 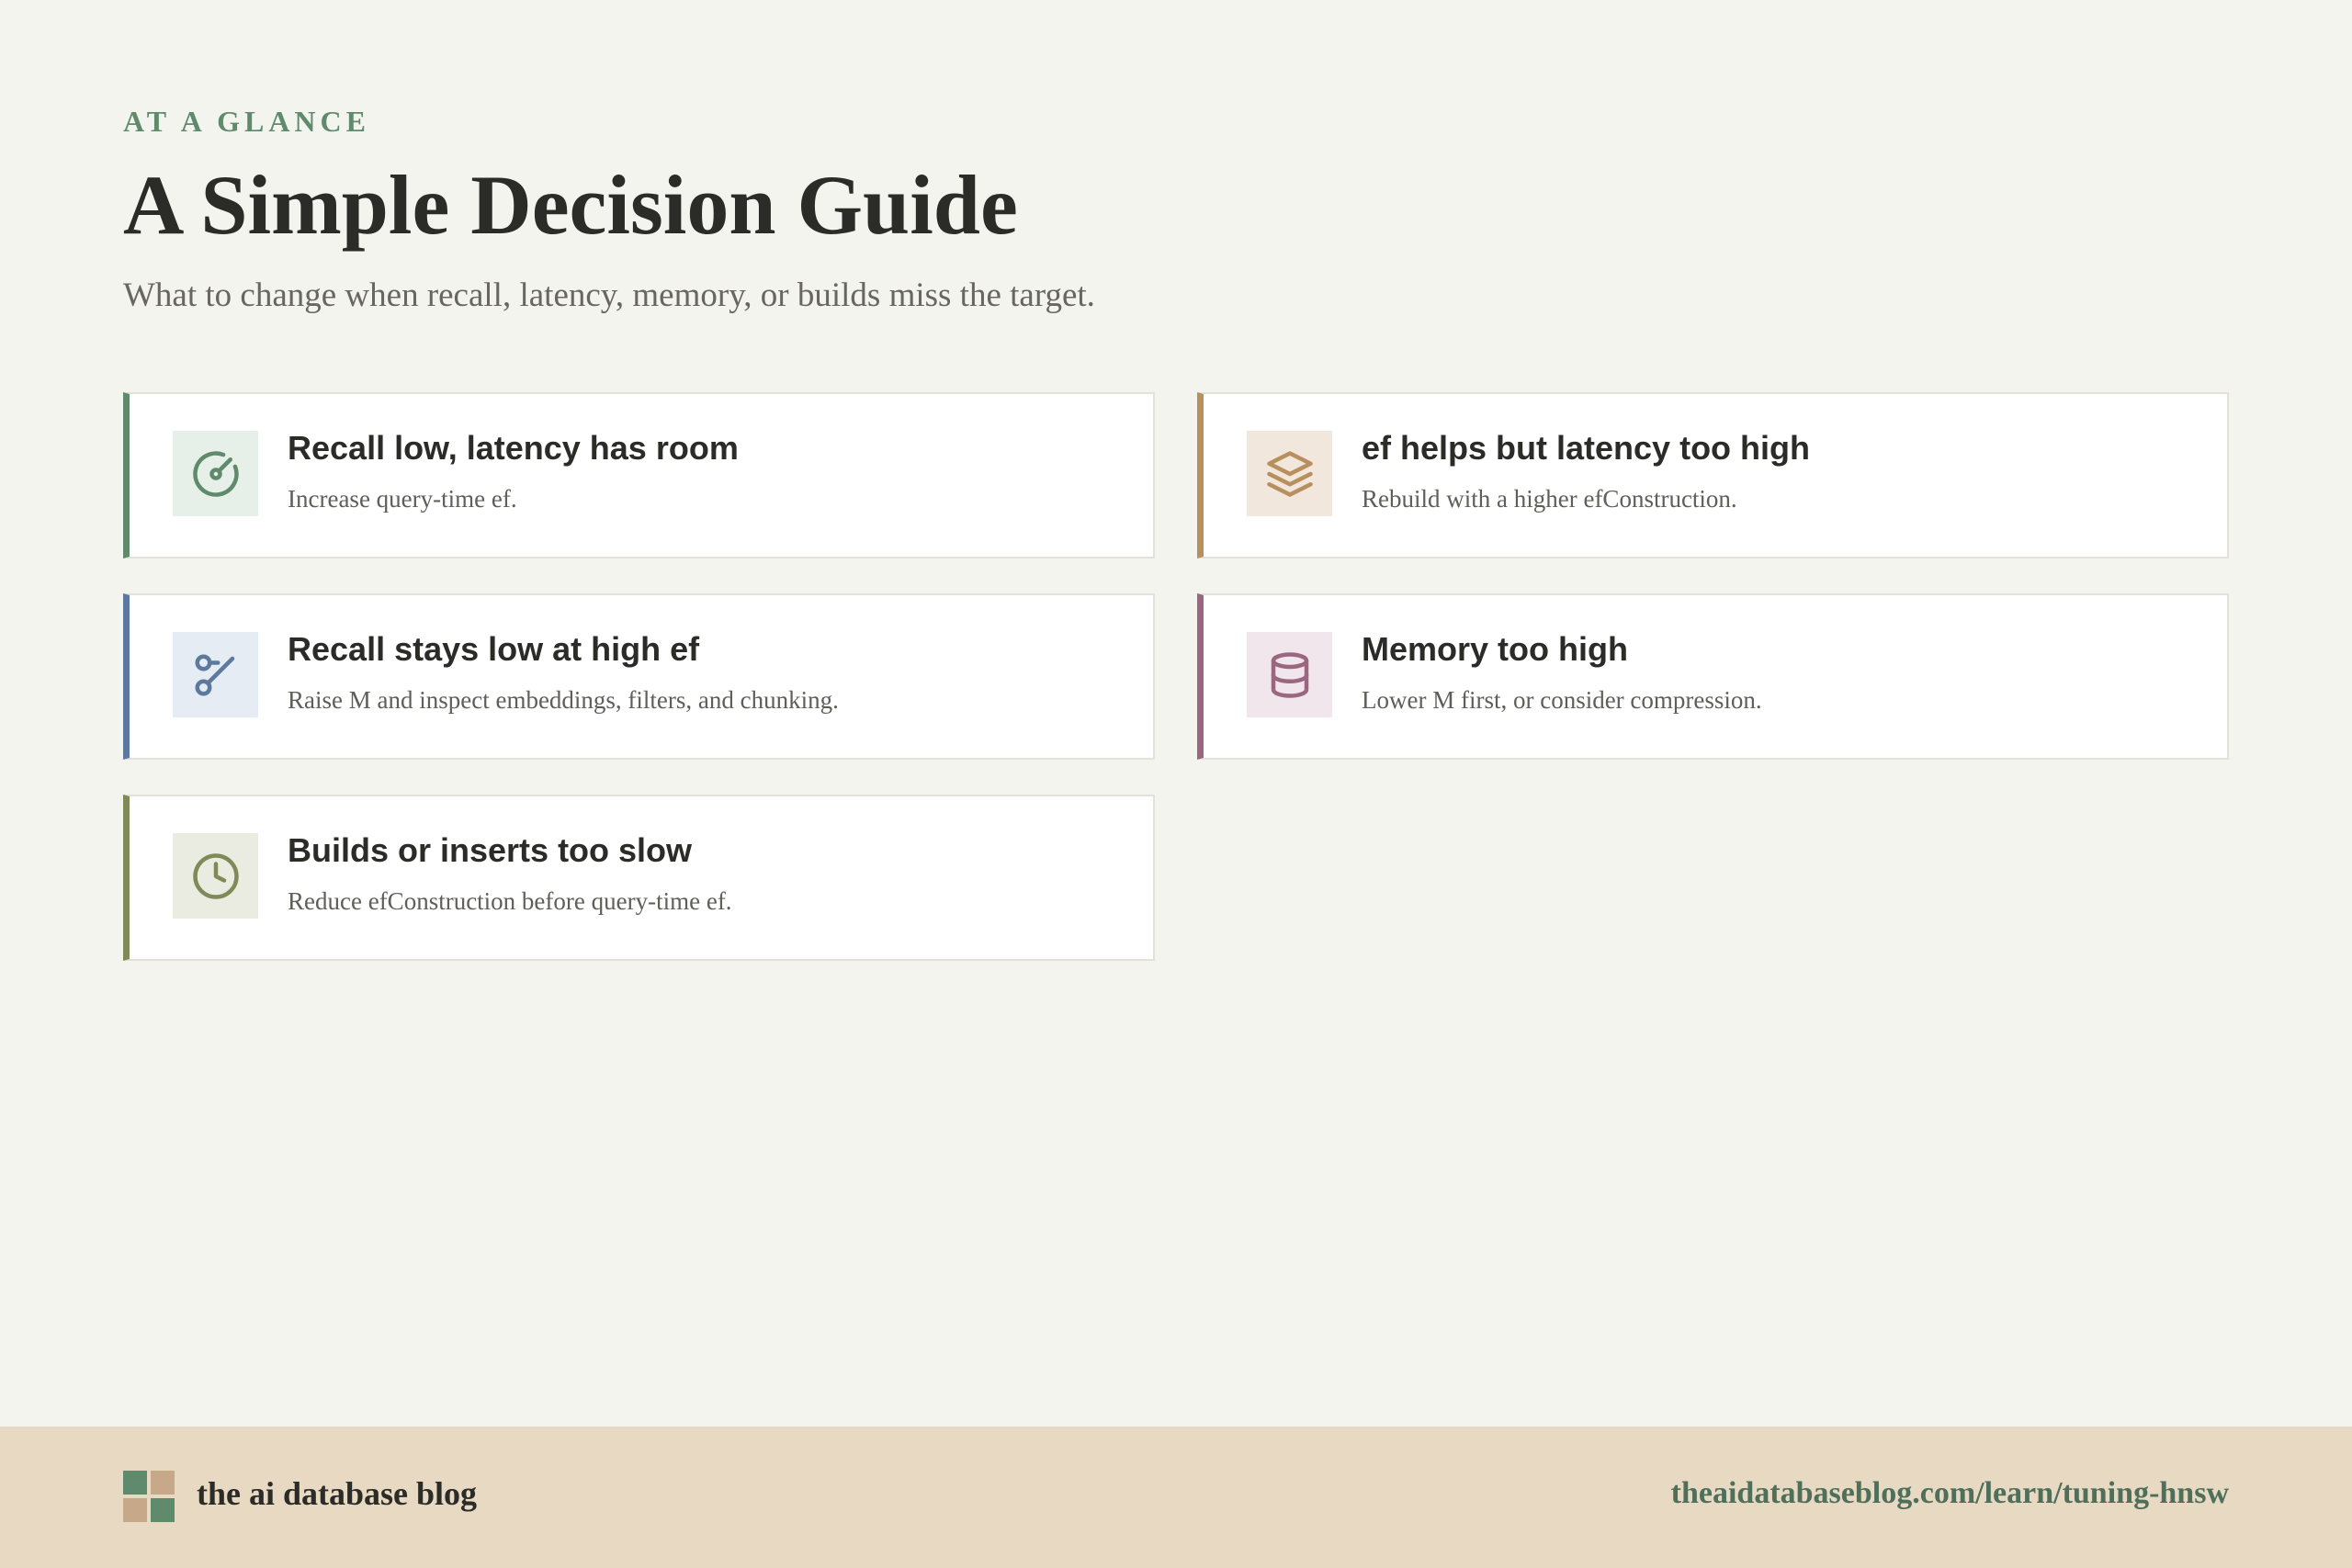 What do you see at coordinates (215, 473) in the screenshot?
I see `gauge-icon` at bounding box center [215, 473].